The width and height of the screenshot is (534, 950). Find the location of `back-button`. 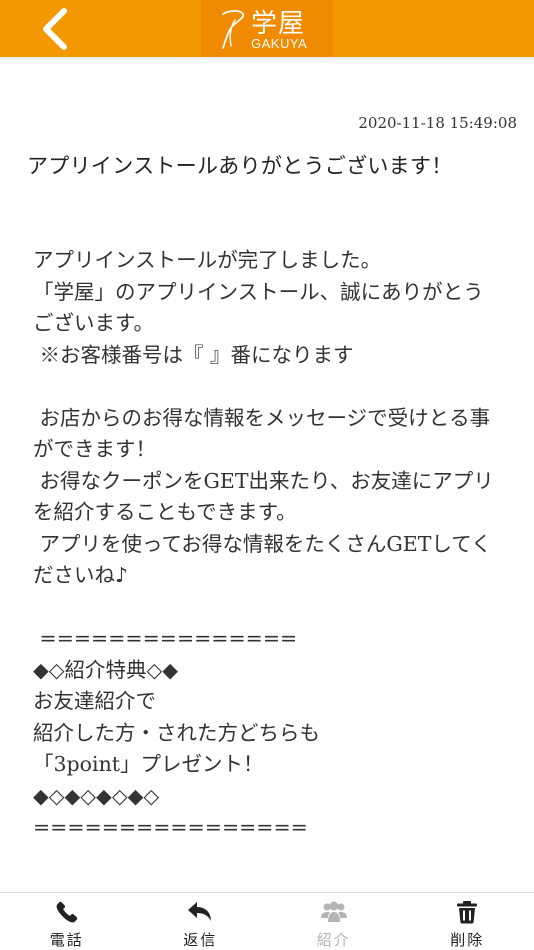

back-button is located at coordinates (55, 29).